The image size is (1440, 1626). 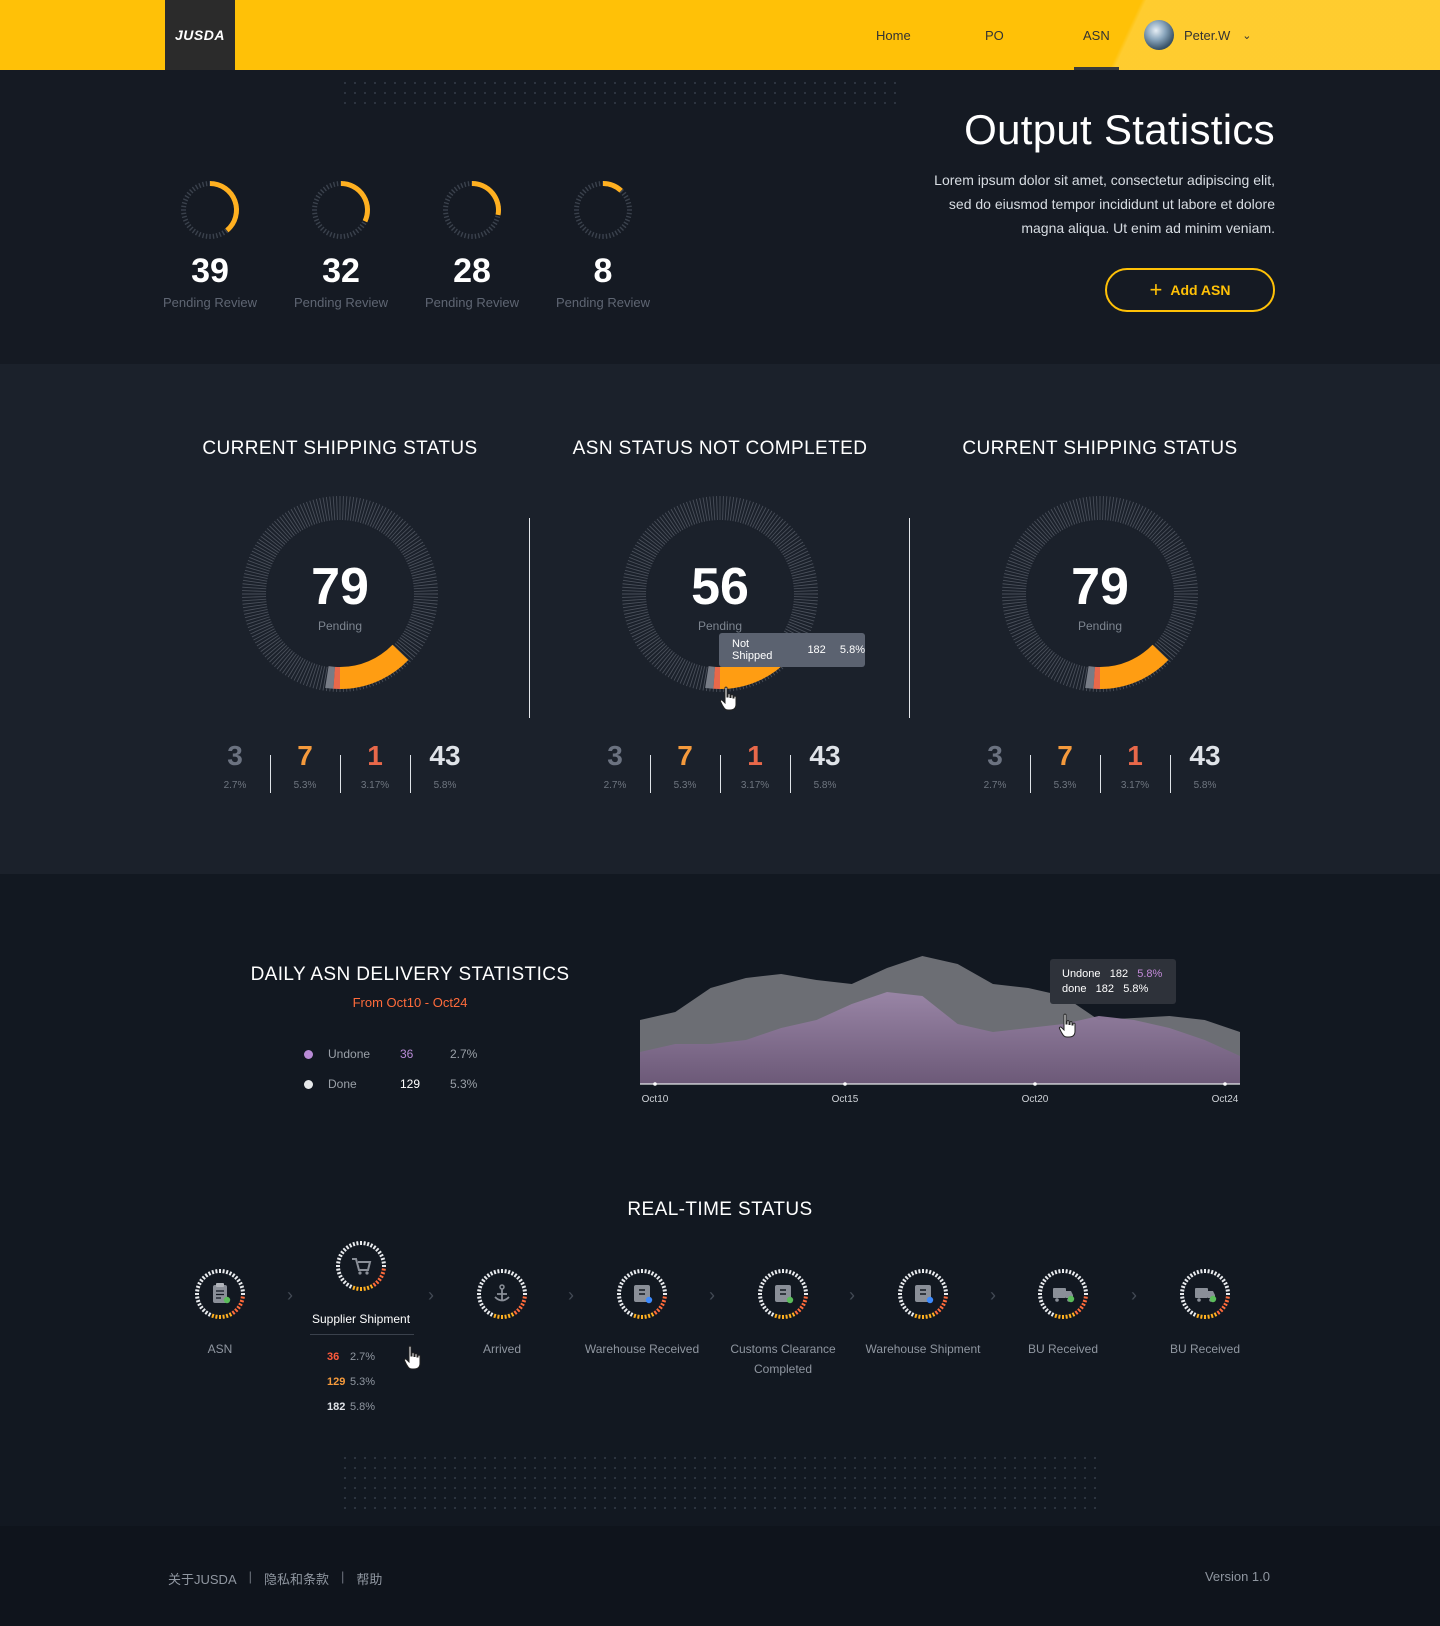 I want to click on status-step: ASN, so click(x=220, y=1312).